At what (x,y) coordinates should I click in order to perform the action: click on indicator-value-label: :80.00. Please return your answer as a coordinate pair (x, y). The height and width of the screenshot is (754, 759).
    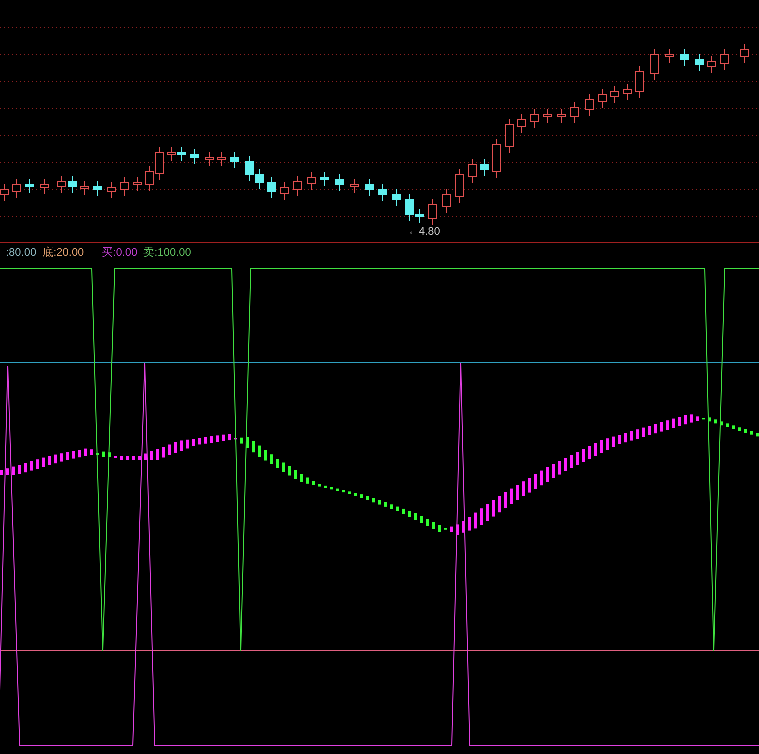
    Looking at the image, I should click on (21, 253).